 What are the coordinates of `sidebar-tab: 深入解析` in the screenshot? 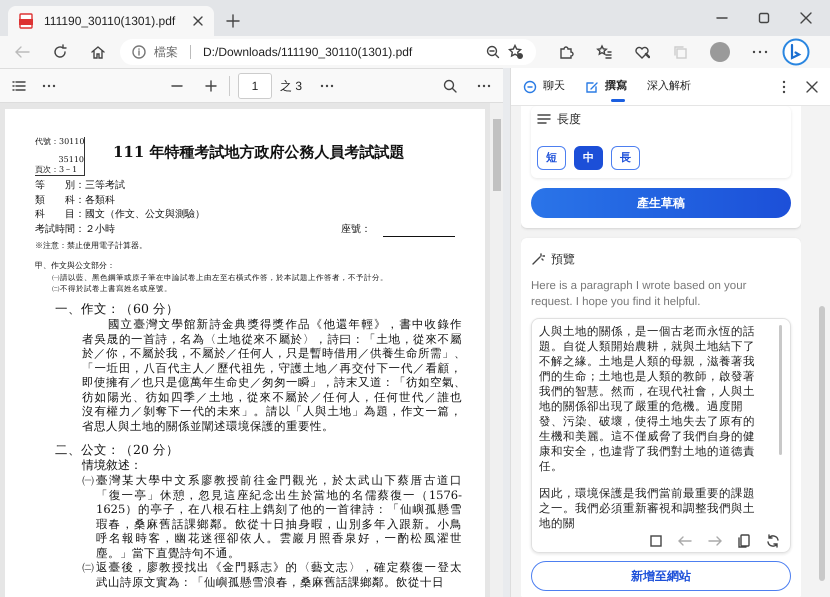 It's located at (669, 87).